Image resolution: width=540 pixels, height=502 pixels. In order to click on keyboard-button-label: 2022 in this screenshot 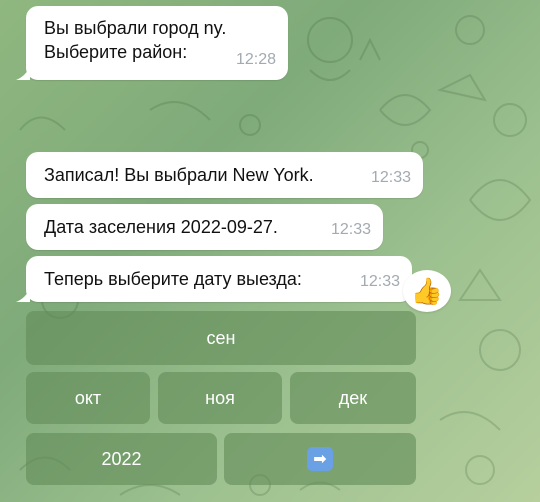, I will do `click(121, 458)`.